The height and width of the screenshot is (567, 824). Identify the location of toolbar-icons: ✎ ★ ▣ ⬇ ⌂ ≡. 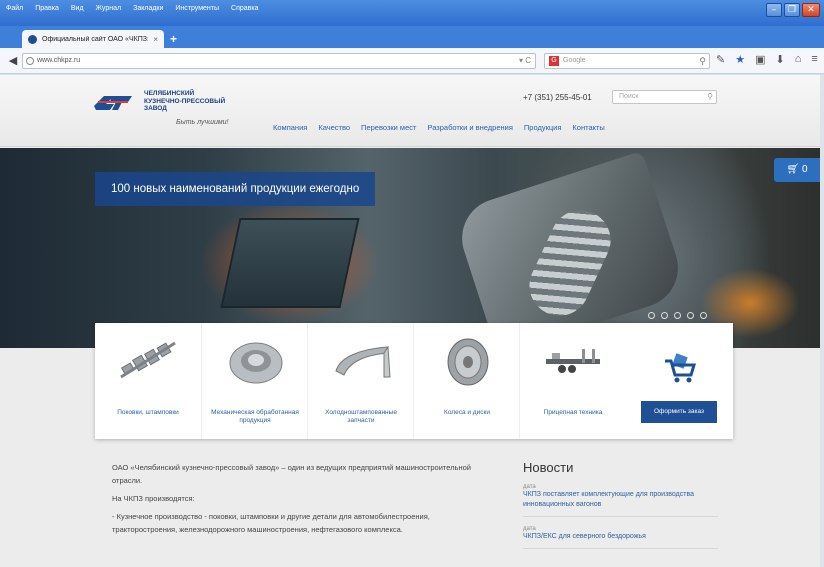
(767, 59).